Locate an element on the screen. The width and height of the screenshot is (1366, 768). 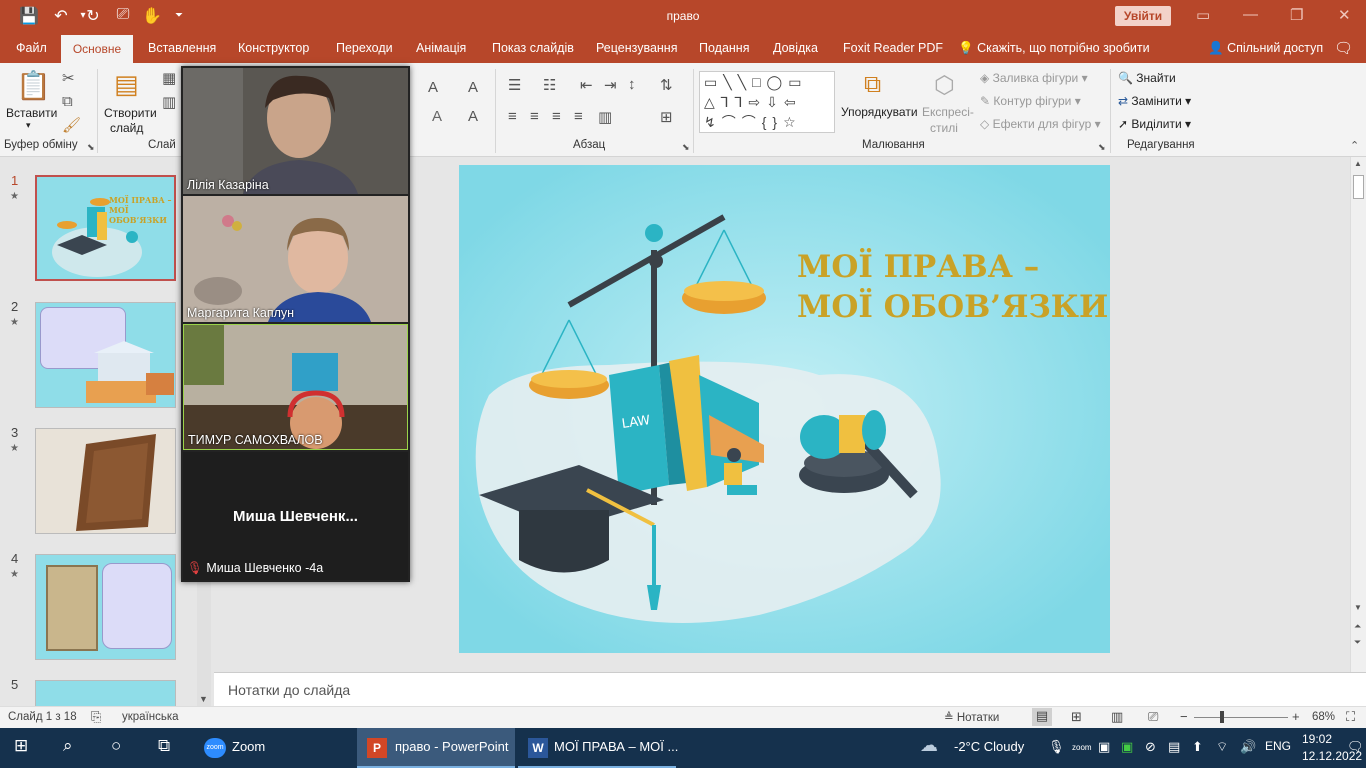
slide-thumbnail-1: МОЇ ПРАВА – МОЇ ОБОВ’ЯЗКИ is located at coordinates (105, 228).